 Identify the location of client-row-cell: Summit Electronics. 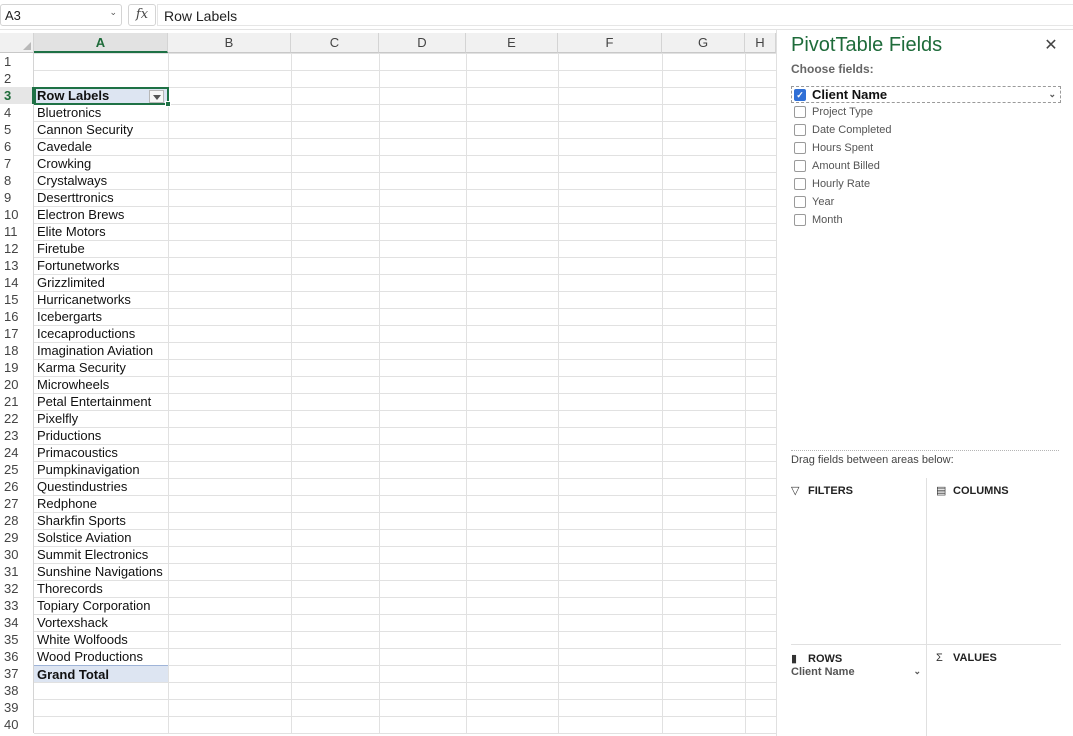
(101, 554).